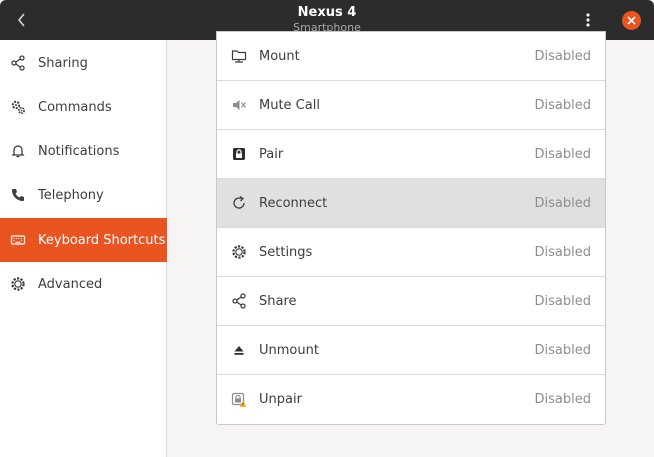 This screenshot has height=457, width=654. Describe the element at coordinates (411, 56) in the screenshot. I see `shortcut-row-mount: Mount Disabled` at that location.